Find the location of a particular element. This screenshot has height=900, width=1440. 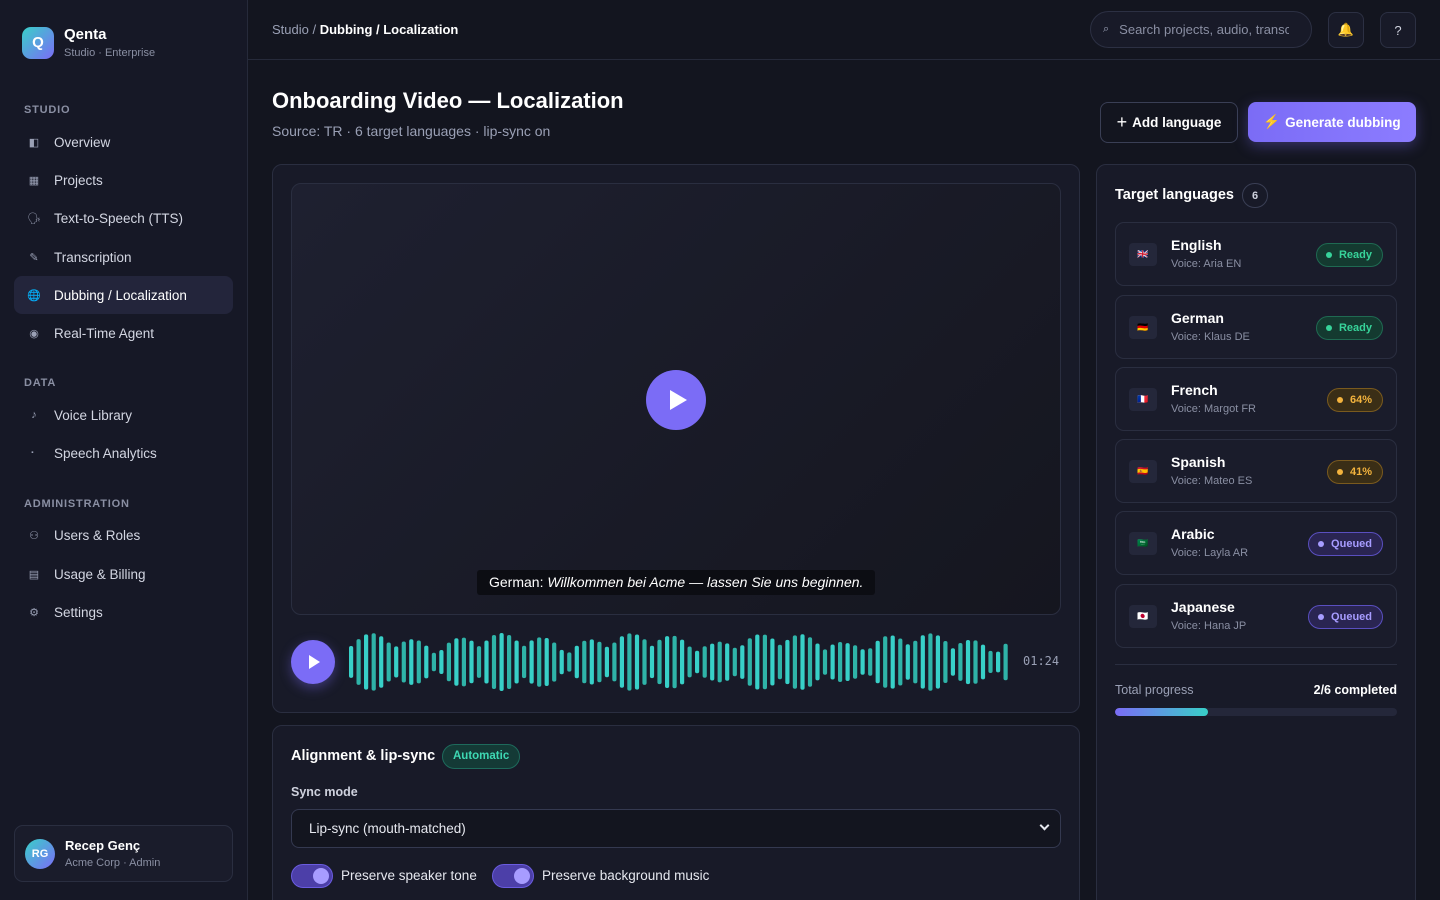

language-row-english: 🇬🇧 English Voice: Aria EN Ready is located at coordinates (1256, 254).